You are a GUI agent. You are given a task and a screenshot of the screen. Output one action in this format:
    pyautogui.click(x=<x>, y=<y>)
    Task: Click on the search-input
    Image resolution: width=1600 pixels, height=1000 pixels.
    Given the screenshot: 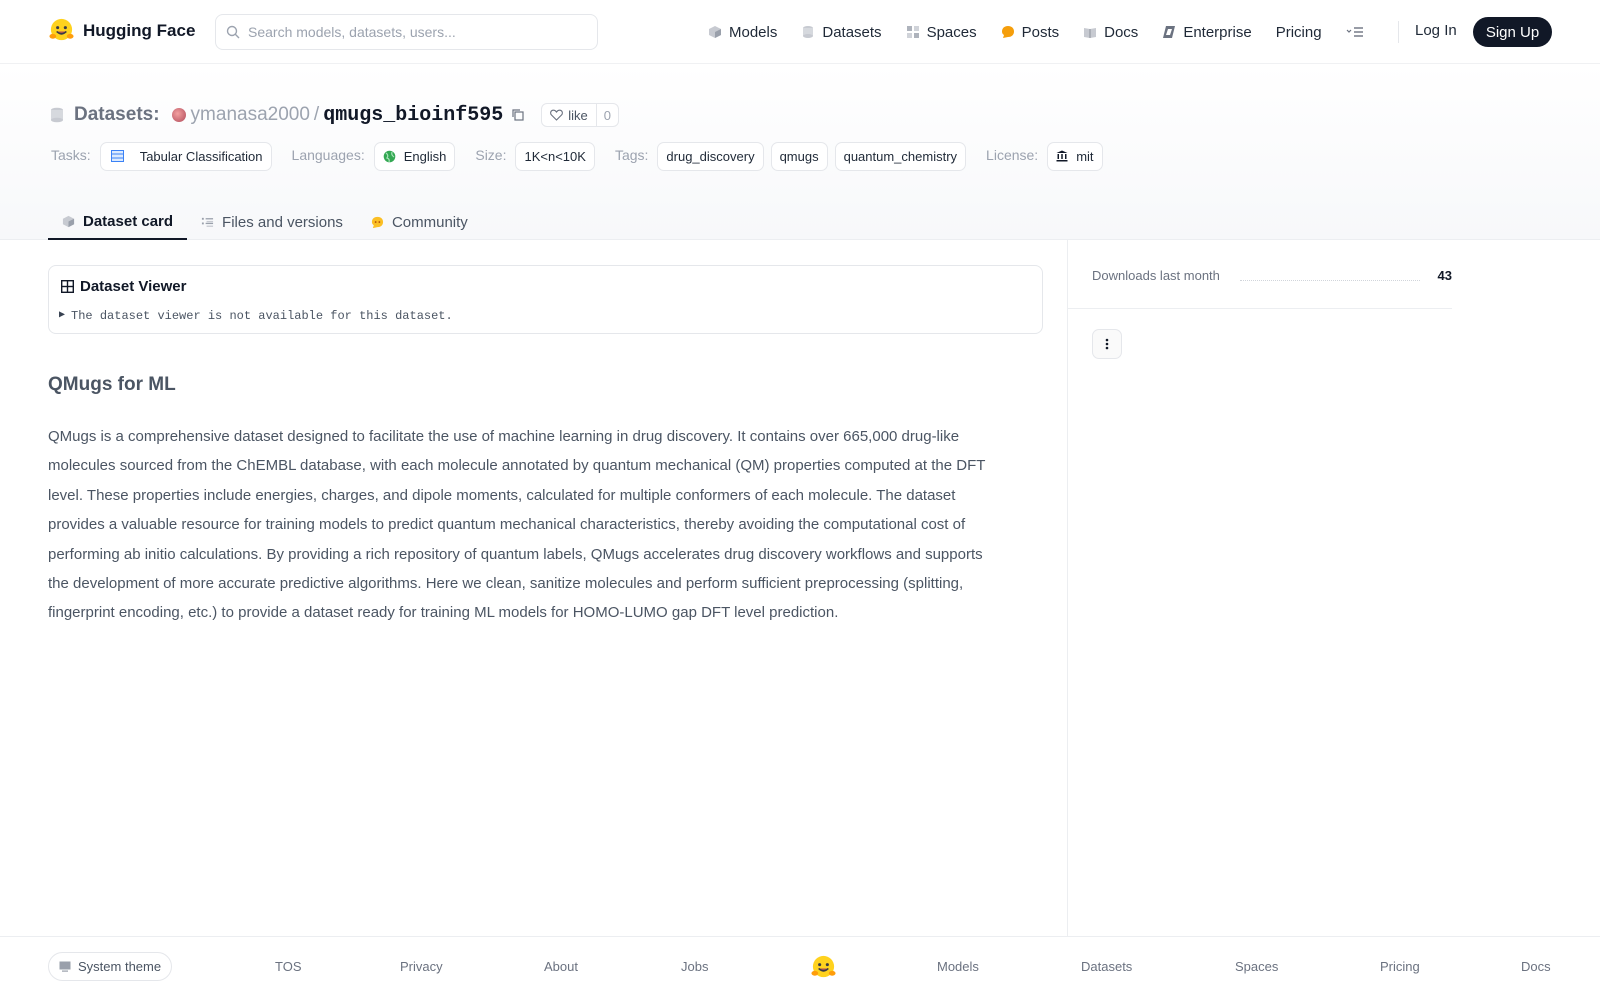 What is the action you would take?
    pyautogui.click(x=408, y=32)
    